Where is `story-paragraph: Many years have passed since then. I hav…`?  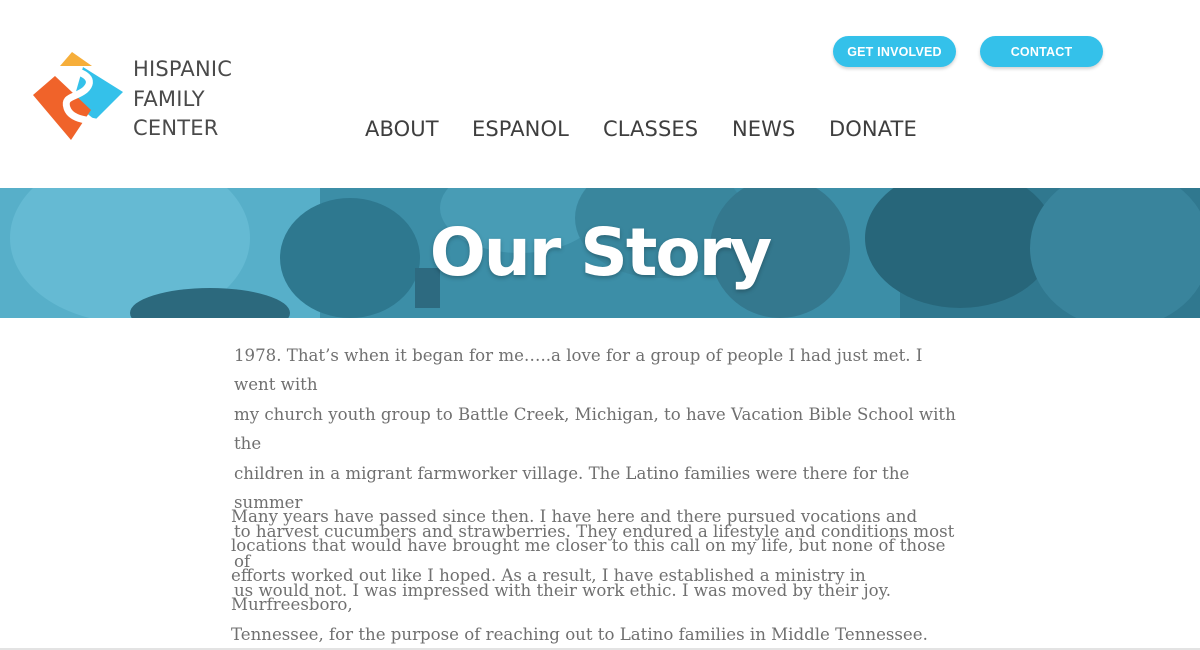 story-paragraph: Many years have passed since then. I hav… is located at coordinates (597, 575).